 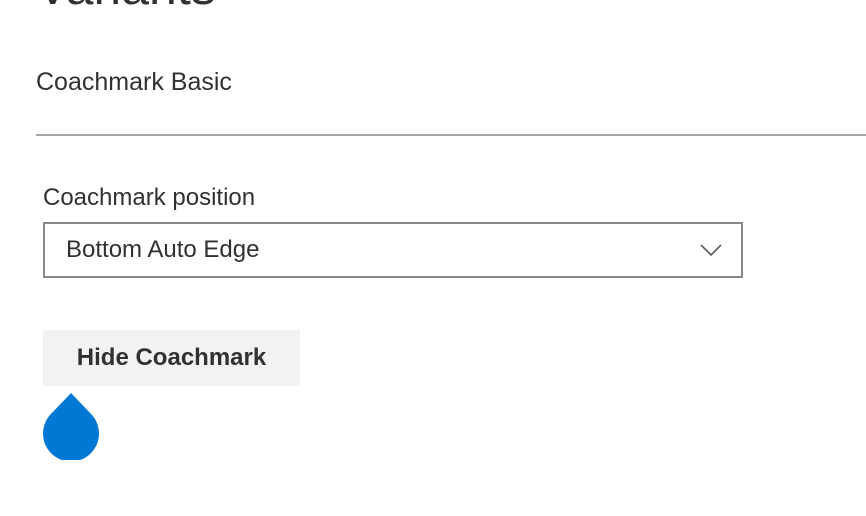 I want to click on coachmark-position-label: Coachmark position, so click(x=149, y=197).